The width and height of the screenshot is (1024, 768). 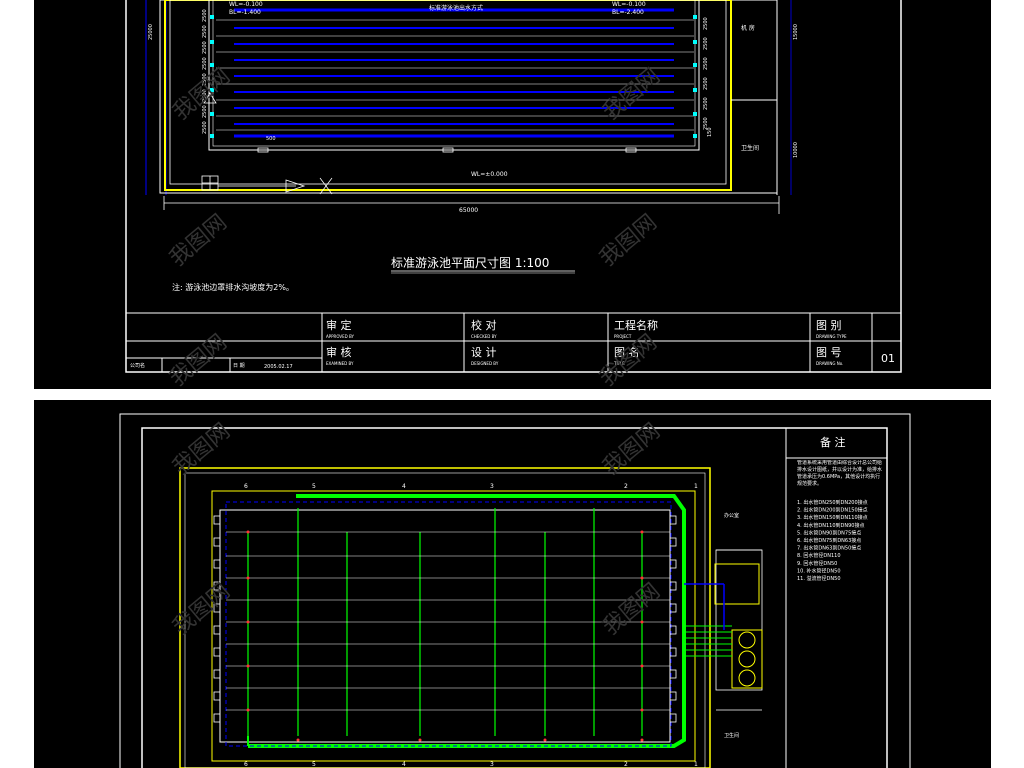 I want to click on right-small-dim: 150, so click(x=710, y=132).